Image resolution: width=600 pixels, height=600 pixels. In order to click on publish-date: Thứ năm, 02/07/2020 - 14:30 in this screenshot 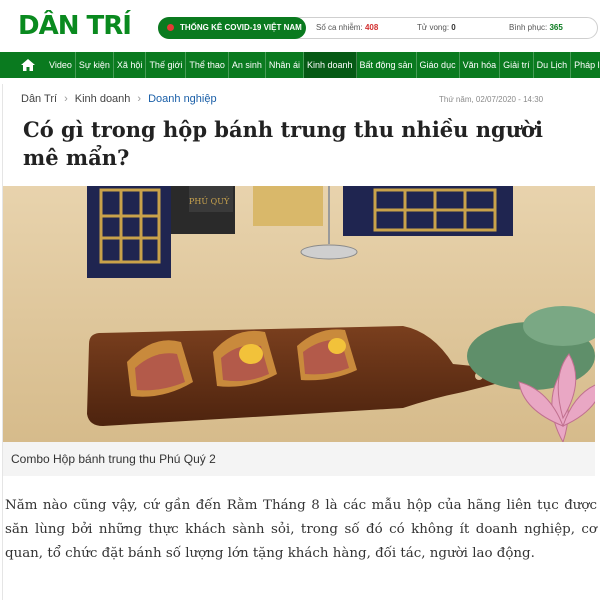, I will do `click(491, 99)`.